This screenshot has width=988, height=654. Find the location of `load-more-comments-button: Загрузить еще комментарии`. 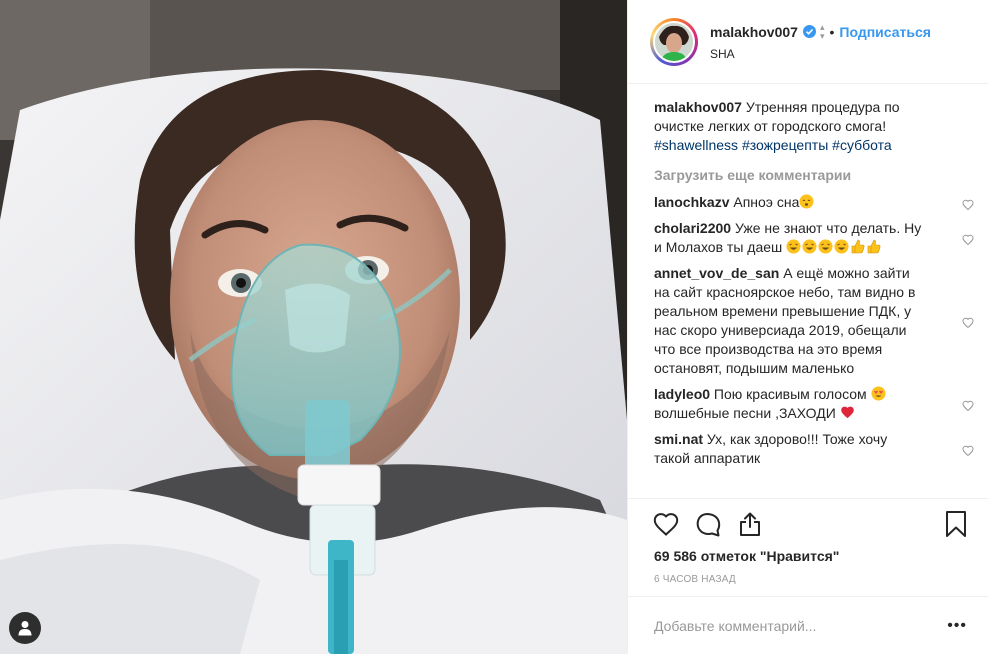

load-more-comments-button: Загрузить еще комментарии is located at coordinates (810, 175).